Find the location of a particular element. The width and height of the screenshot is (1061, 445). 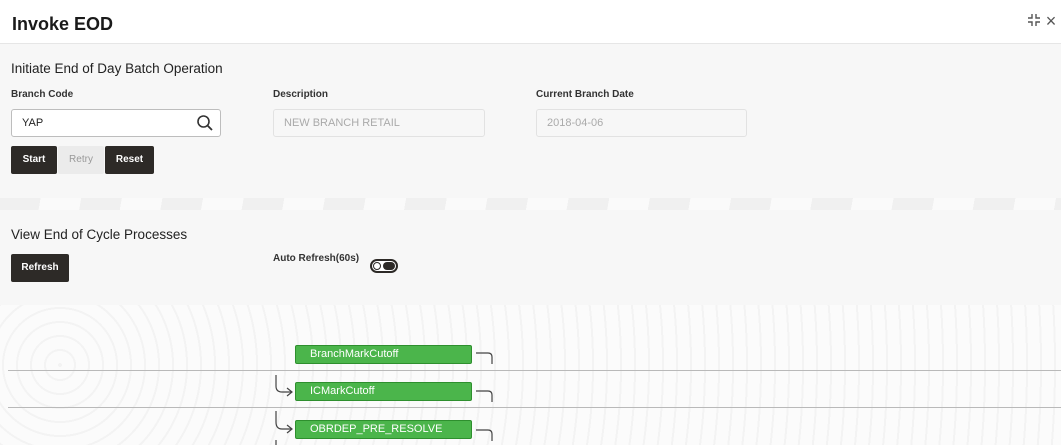

process-node-branch-mark-cutoff: BranchMarkCutoff is located at coordinates (383, 354).